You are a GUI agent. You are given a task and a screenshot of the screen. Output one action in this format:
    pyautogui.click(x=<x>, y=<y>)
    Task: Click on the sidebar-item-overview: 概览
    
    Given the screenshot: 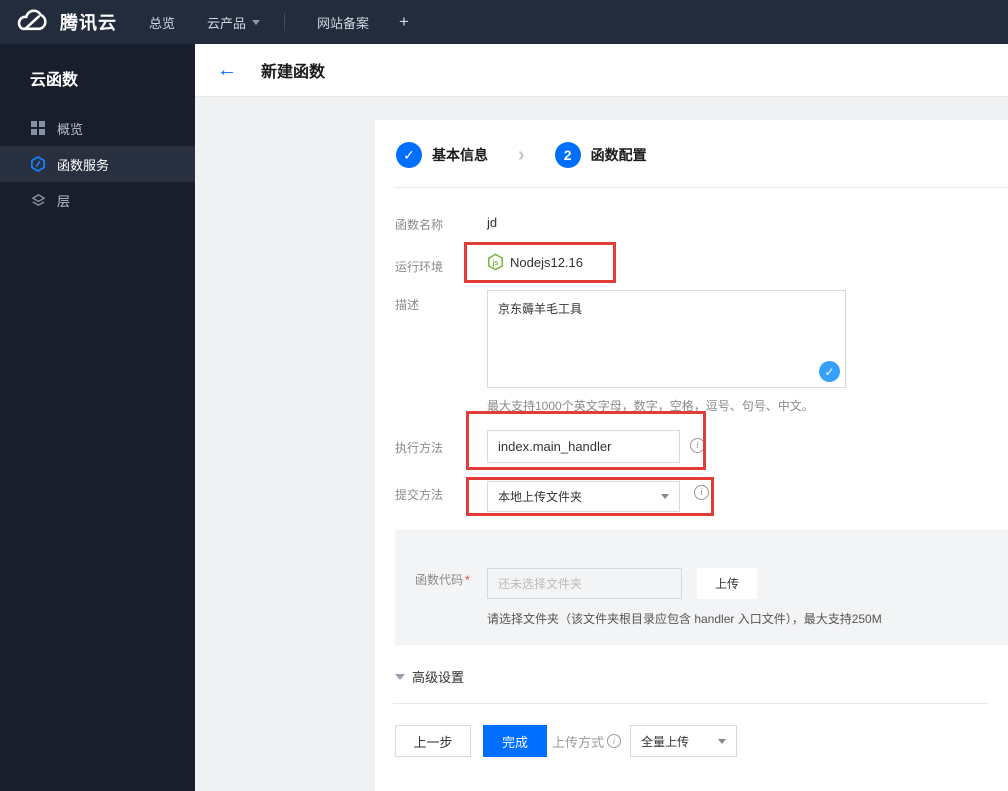 What is the action you would take?
    pyautogui.click(x=97, y=128)
    